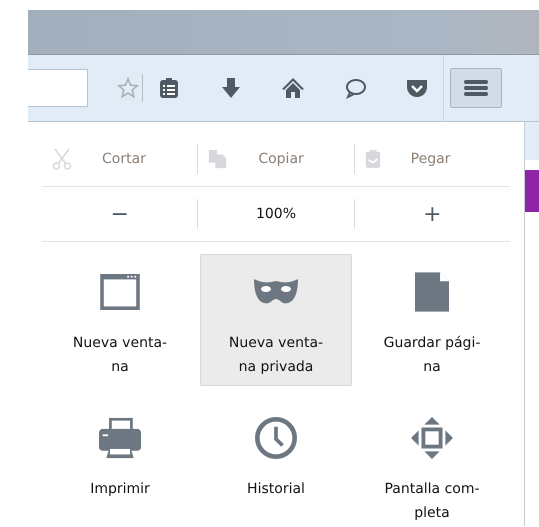  Describe the element at coordinates (432, 292) in the screenshot. I see `document-icon` at that location.